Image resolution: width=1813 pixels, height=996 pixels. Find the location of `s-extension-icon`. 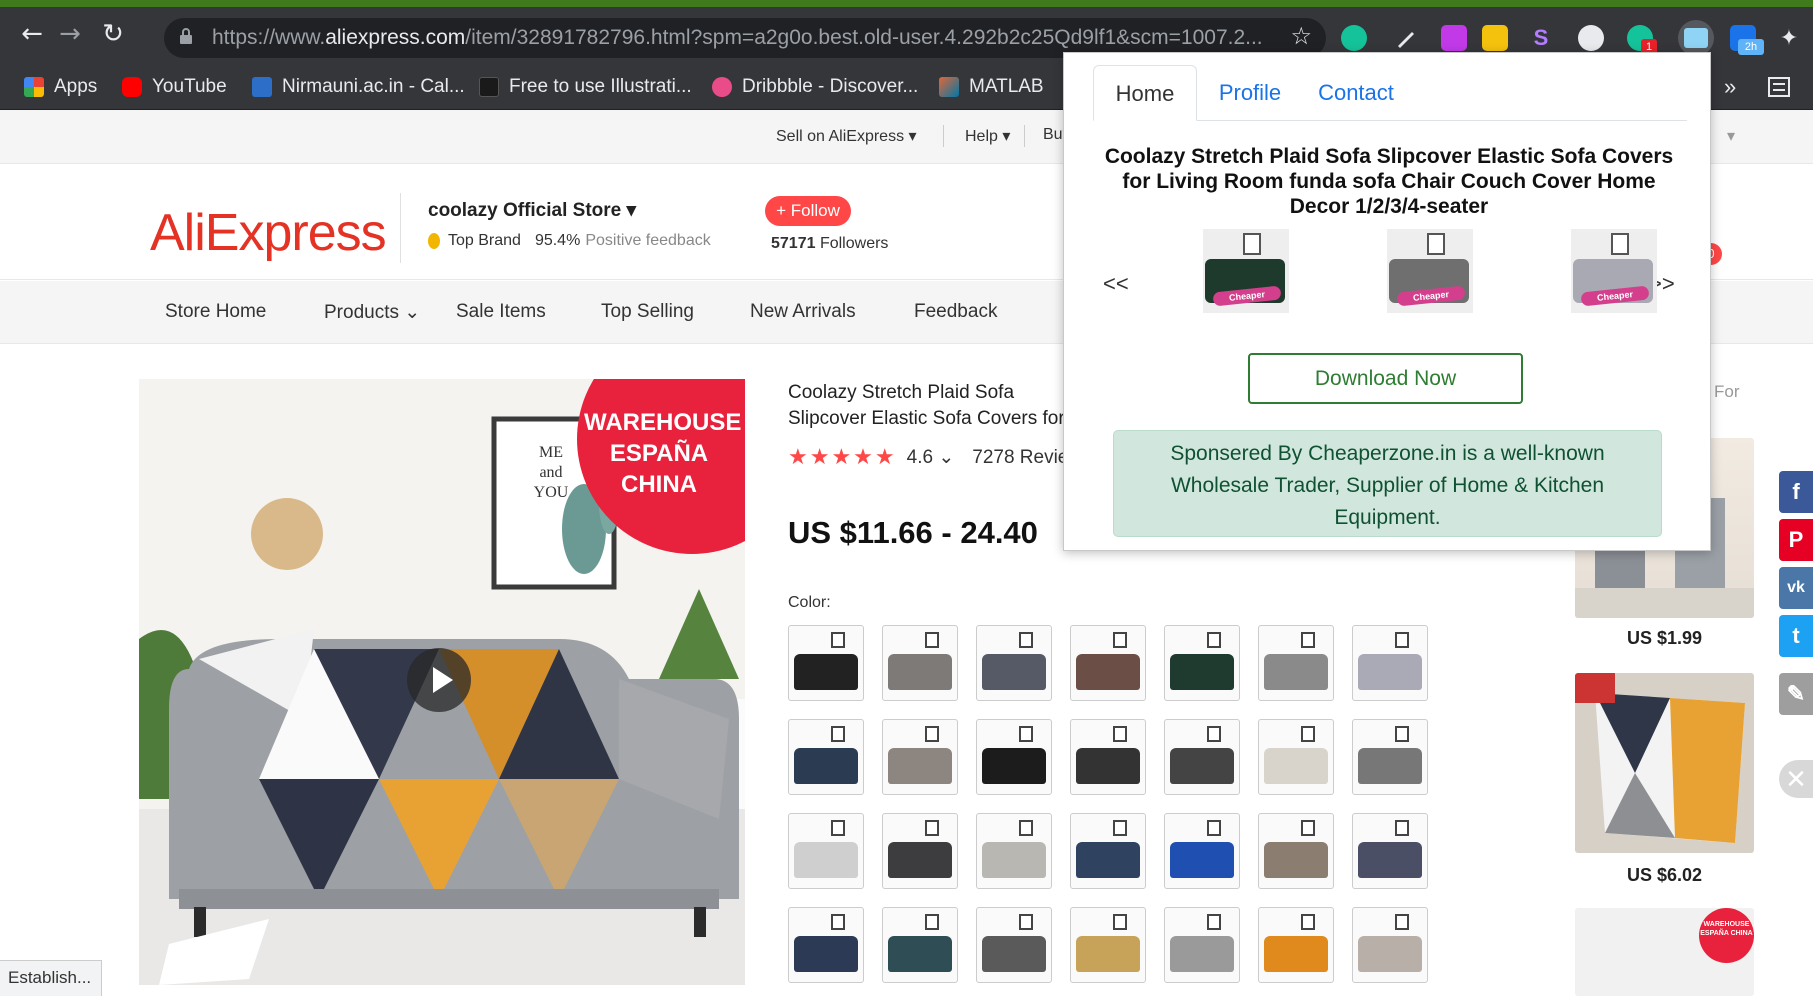

s-extension-icon is located at coordinates (1454, 38).